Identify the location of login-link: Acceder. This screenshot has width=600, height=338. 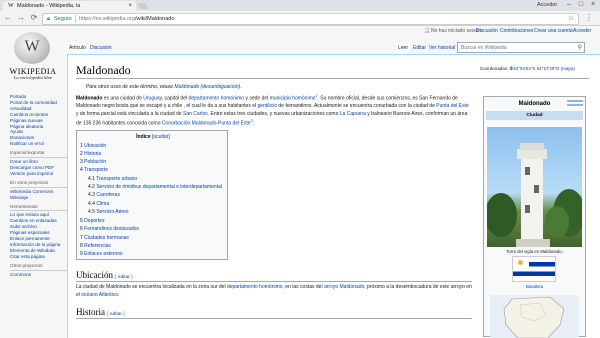
(582, 31).